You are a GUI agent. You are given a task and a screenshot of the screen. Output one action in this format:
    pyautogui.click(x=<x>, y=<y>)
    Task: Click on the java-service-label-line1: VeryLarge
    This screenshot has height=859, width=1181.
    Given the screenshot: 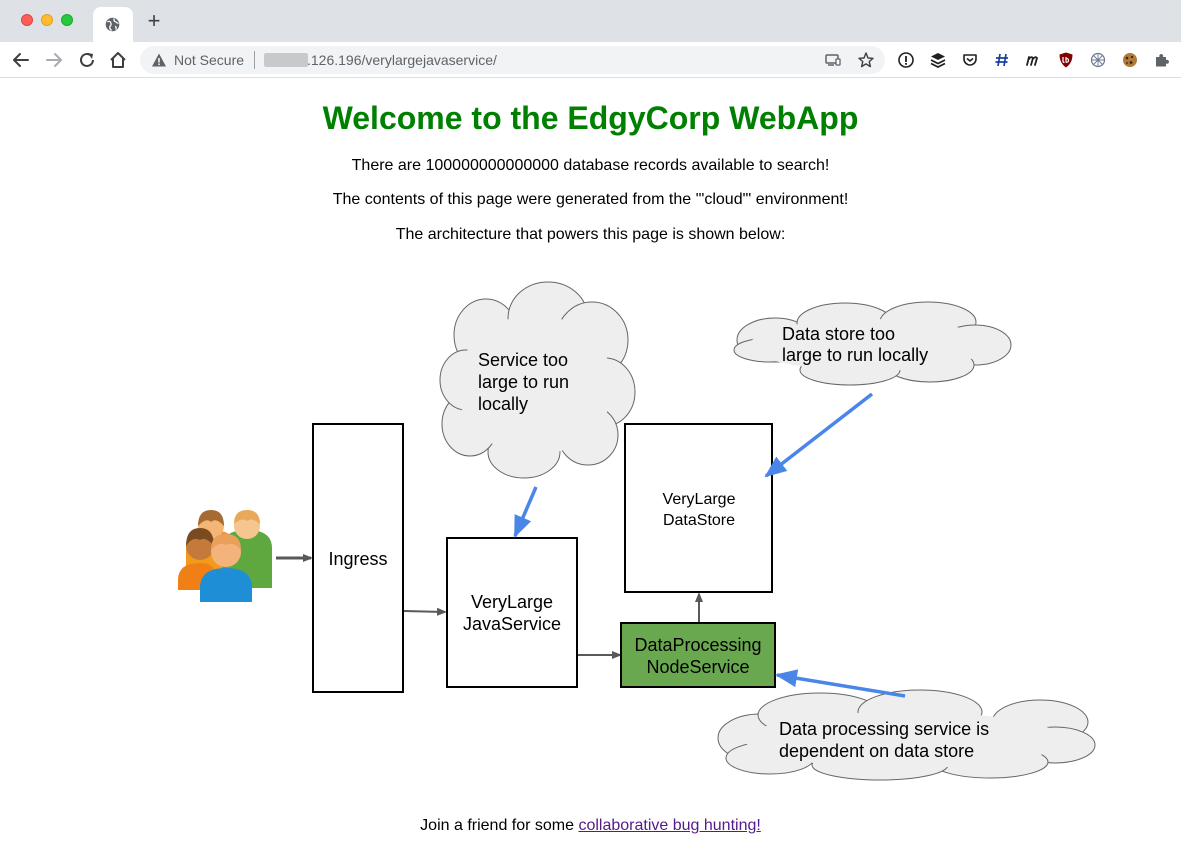 What is the action you would take?
    pyautogui.click(x=512, y=602)
    